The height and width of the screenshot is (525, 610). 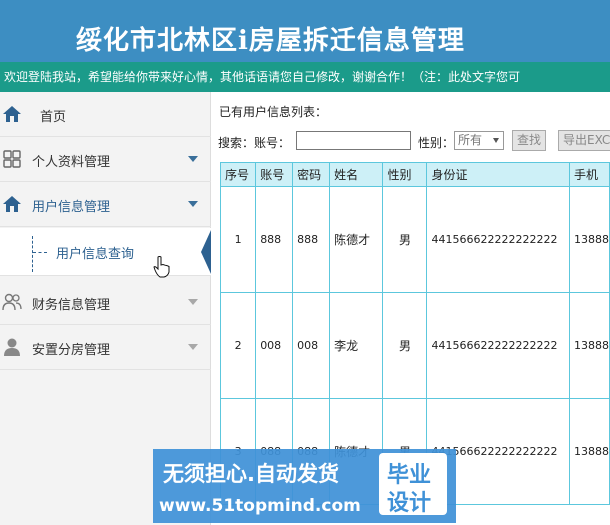 What do you see at coordinates (236, 143) in the screenshot?
I see `search-prefix: 搜索：` at bounding box center [236, 143].